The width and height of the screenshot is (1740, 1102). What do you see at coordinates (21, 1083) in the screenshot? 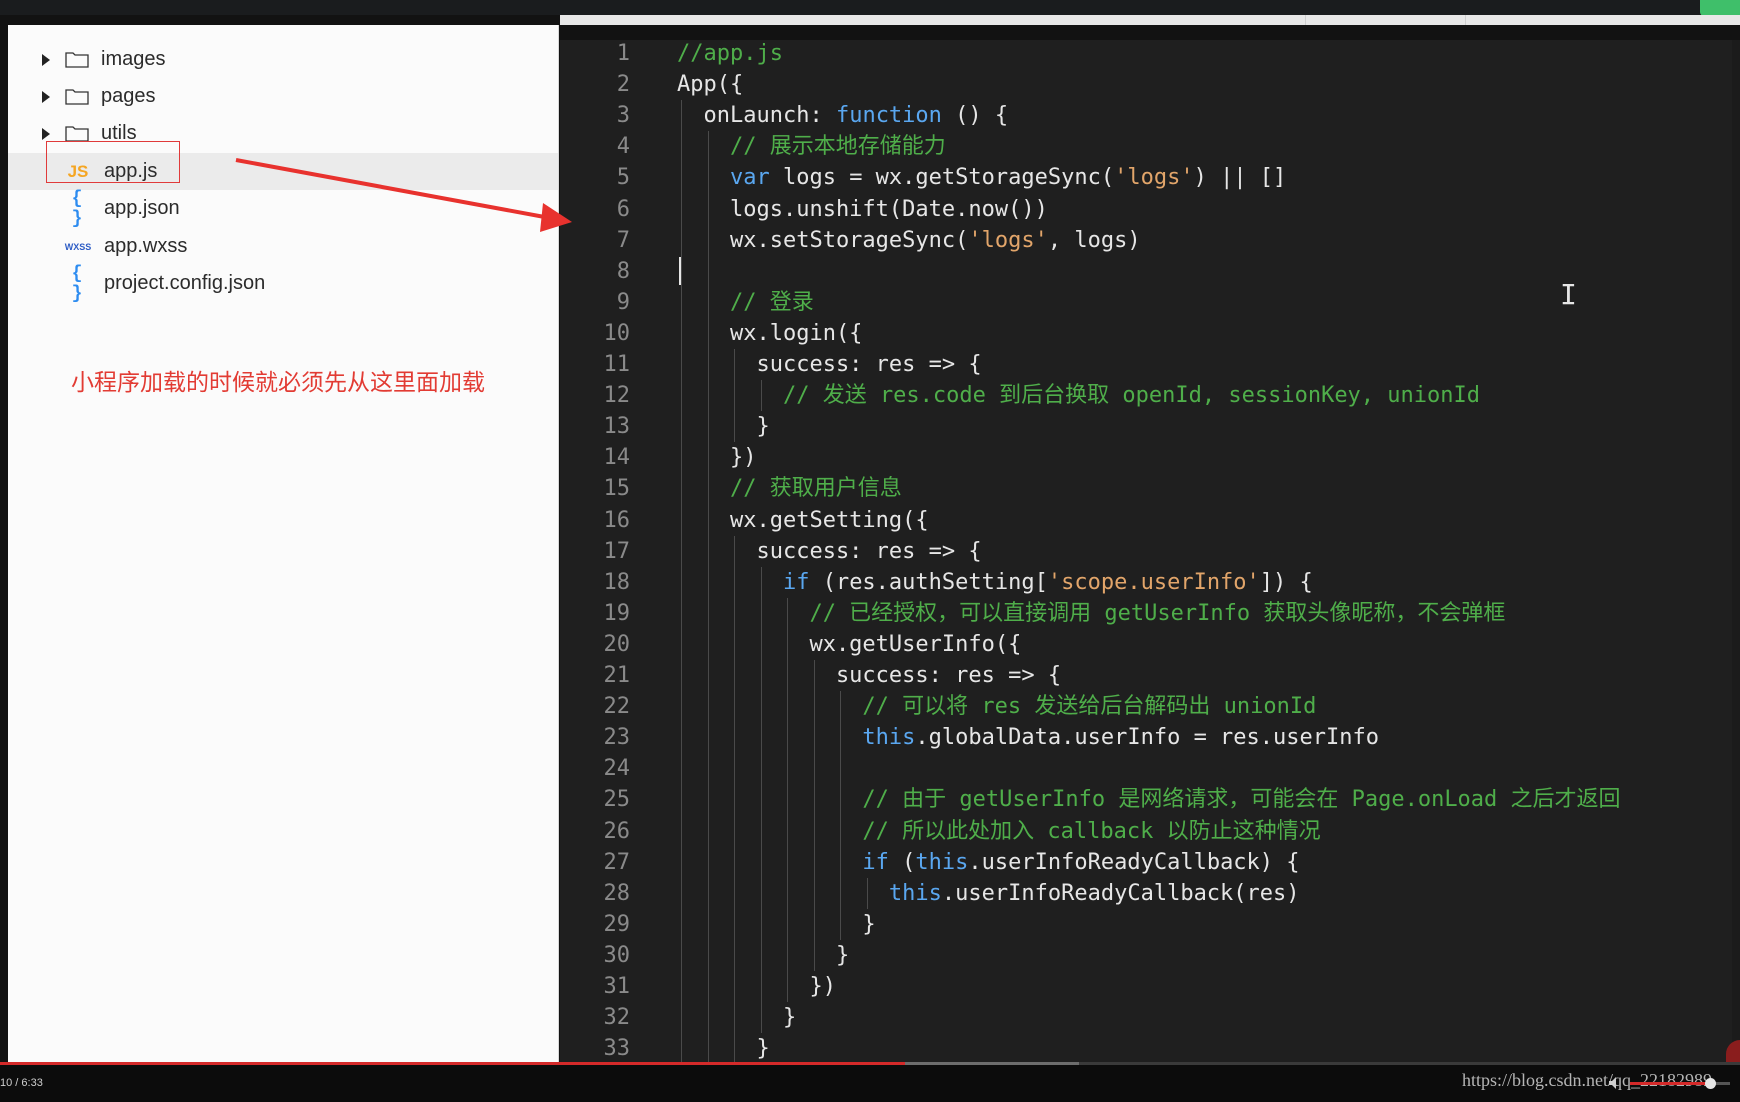
I see `playback-time: 10 / 6:33` at bounding box center [21, 1083].